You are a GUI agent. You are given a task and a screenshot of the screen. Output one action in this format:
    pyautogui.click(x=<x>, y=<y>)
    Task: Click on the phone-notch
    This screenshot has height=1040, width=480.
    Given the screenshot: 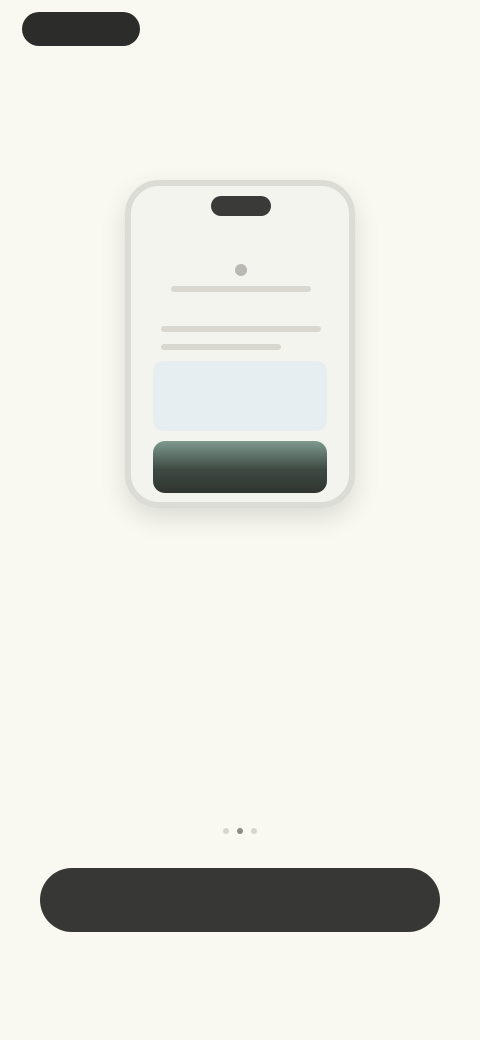 What is the action you would take?
    pyautogui.click(x=241, y=206)
    